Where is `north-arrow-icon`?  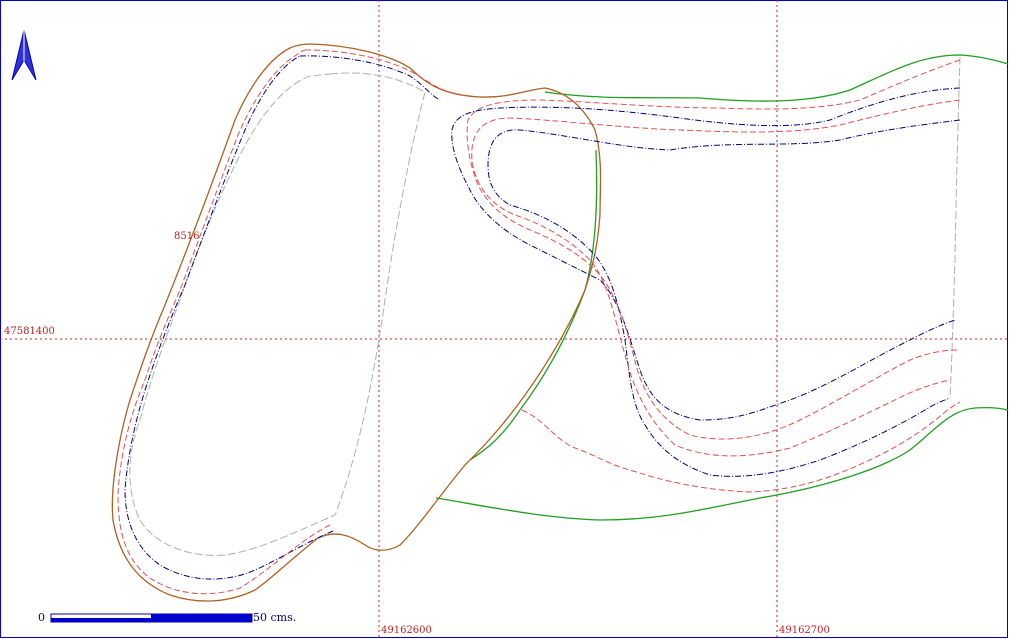 north-arrow-icon is located at coordinates (24, 55).